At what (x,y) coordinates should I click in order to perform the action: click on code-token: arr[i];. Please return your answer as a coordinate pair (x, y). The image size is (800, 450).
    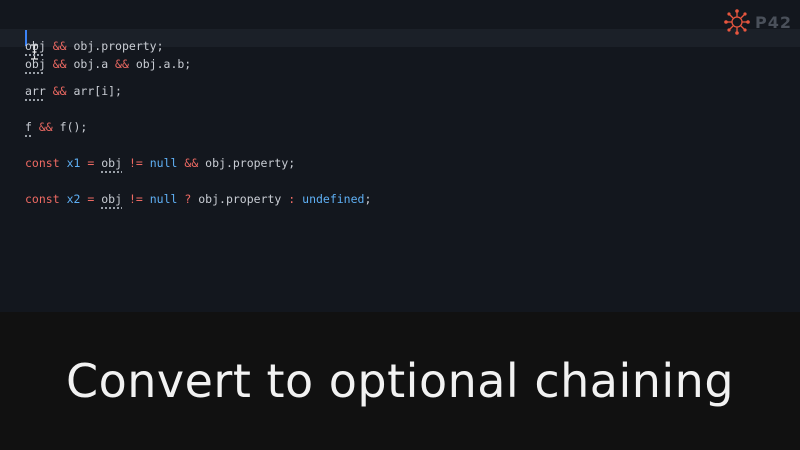
    Looking at the image, I should click on (94, 91).